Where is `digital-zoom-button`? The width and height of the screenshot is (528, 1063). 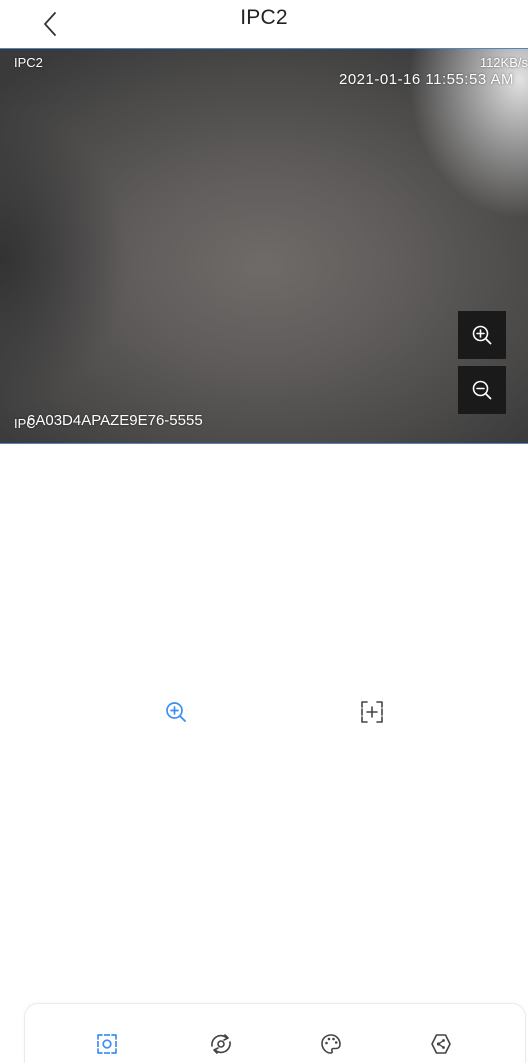 digital-zoom-button is located at coordinates (176, 712).